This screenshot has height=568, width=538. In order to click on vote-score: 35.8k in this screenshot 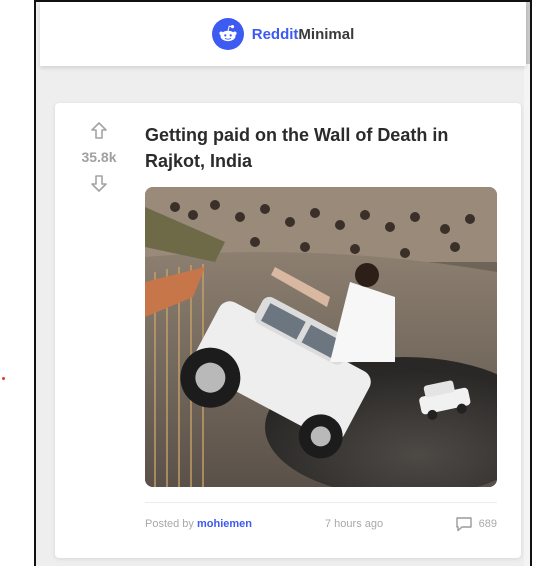, I will do `click(99, 157)`.